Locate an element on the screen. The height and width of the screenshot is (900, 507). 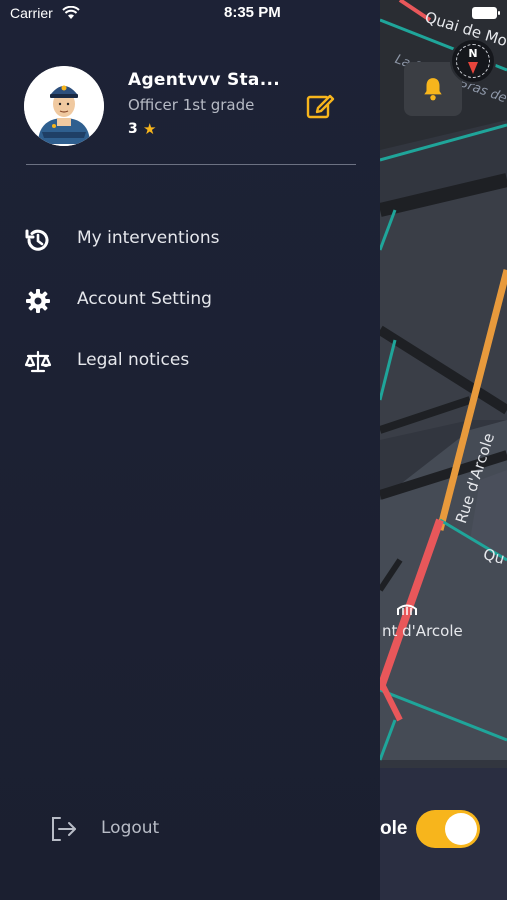
police-officer-avatar-icon is located at coordinates (64, 106).